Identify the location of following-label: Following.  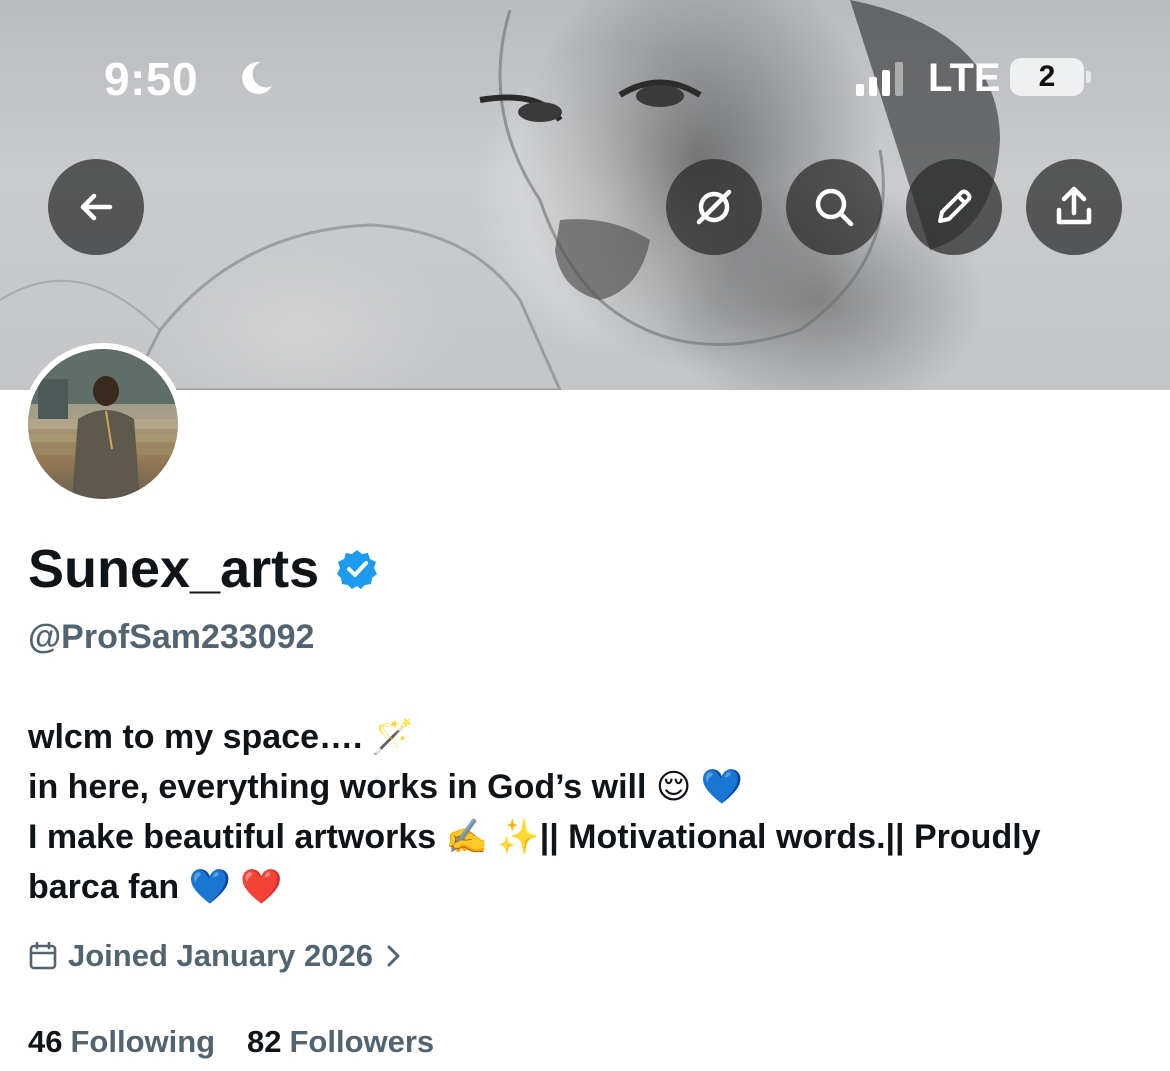
(143, 1041).